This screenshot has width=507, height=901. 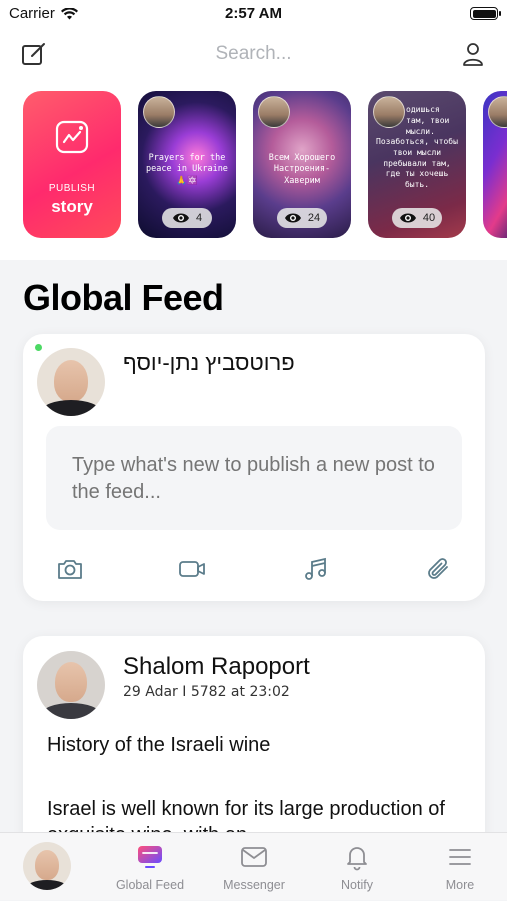 What do you see at coordinates (254, 478) in the screenshot?
I see `post-composer-input` at bounding box center [254, 478].